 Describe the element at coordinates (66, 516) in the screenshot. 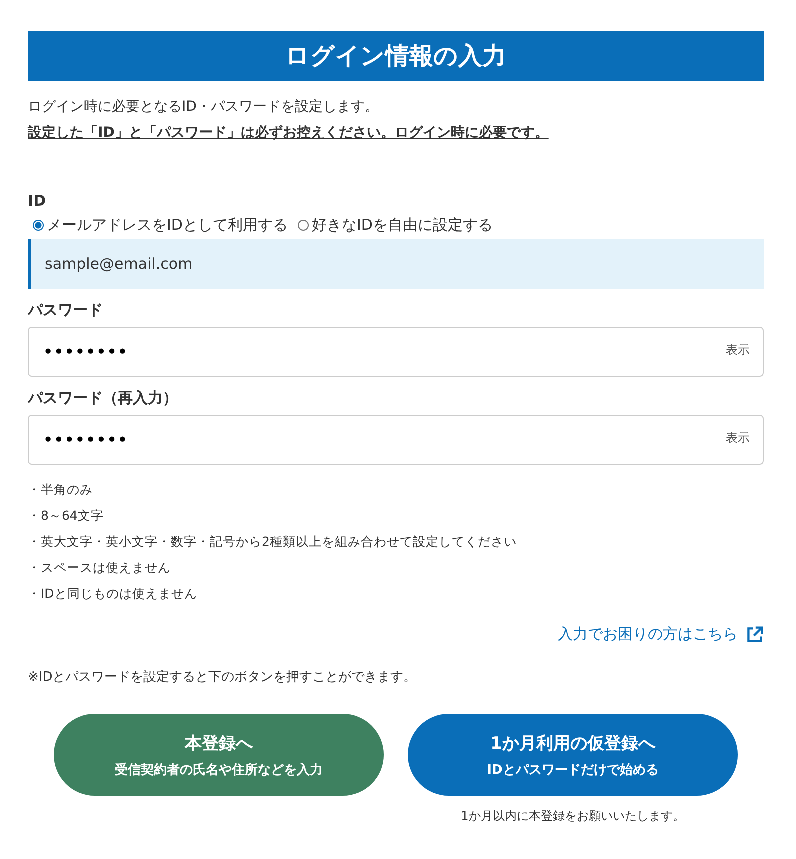

I see `rule-text: ・8～64文字` at that location.